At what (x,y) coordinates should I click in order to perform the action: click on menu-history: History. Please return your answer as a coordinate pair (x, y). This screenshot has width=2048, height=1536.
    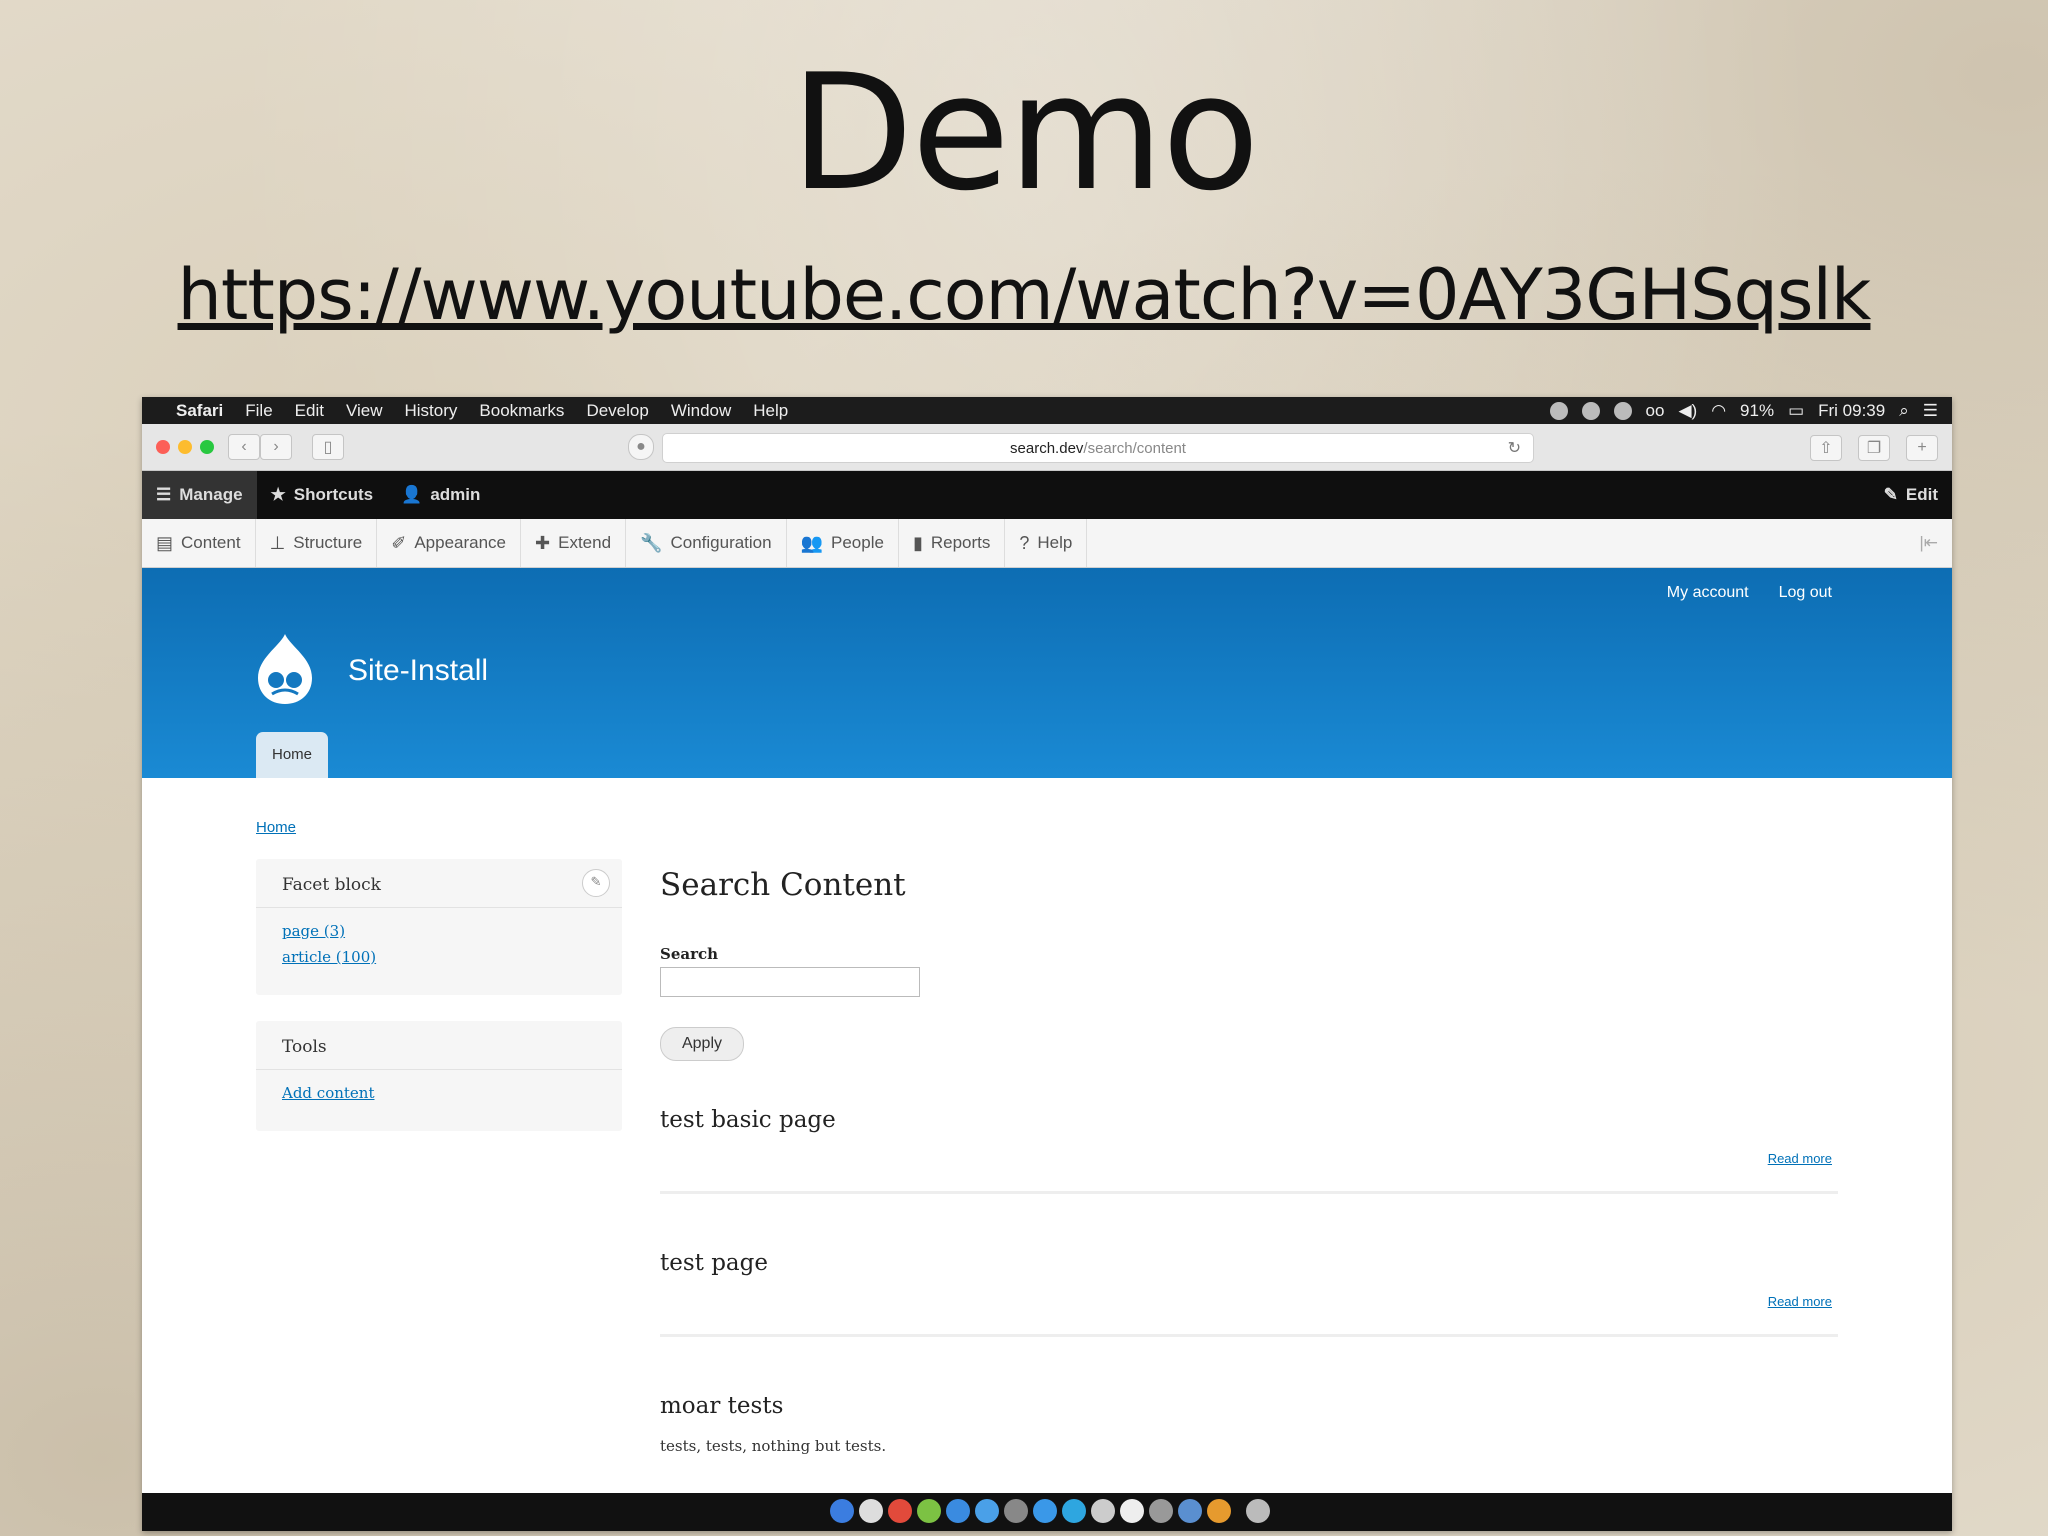
    Looking at the image, I should click on (431, 411).